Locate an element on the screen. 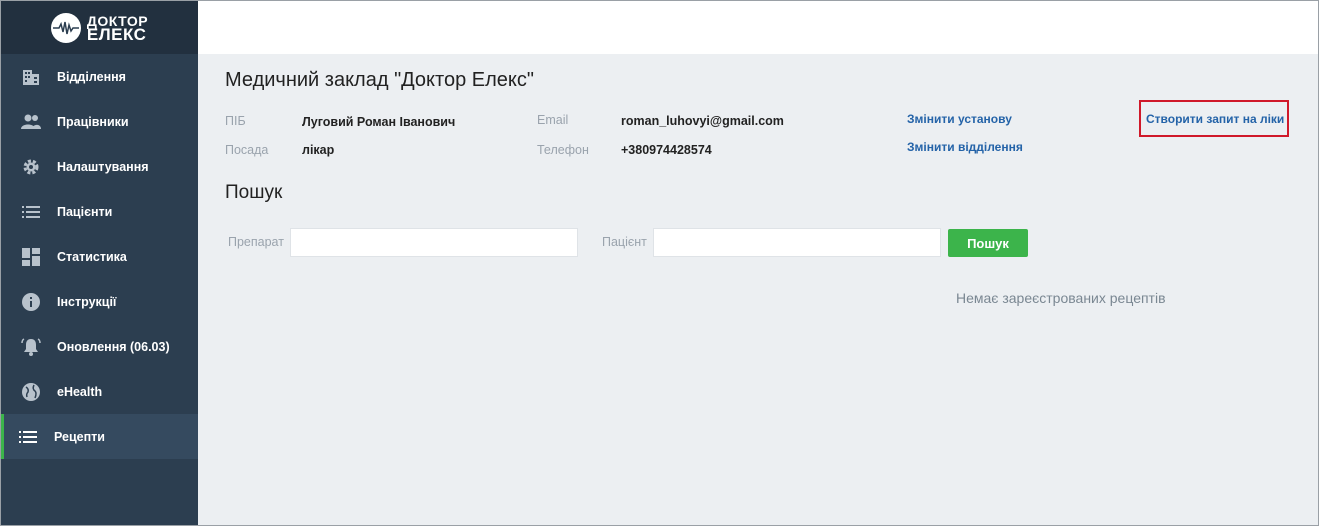 The height and width of the screenshot is (526, 1319). phone-label: Телефон is located at coordinates (563, 150).